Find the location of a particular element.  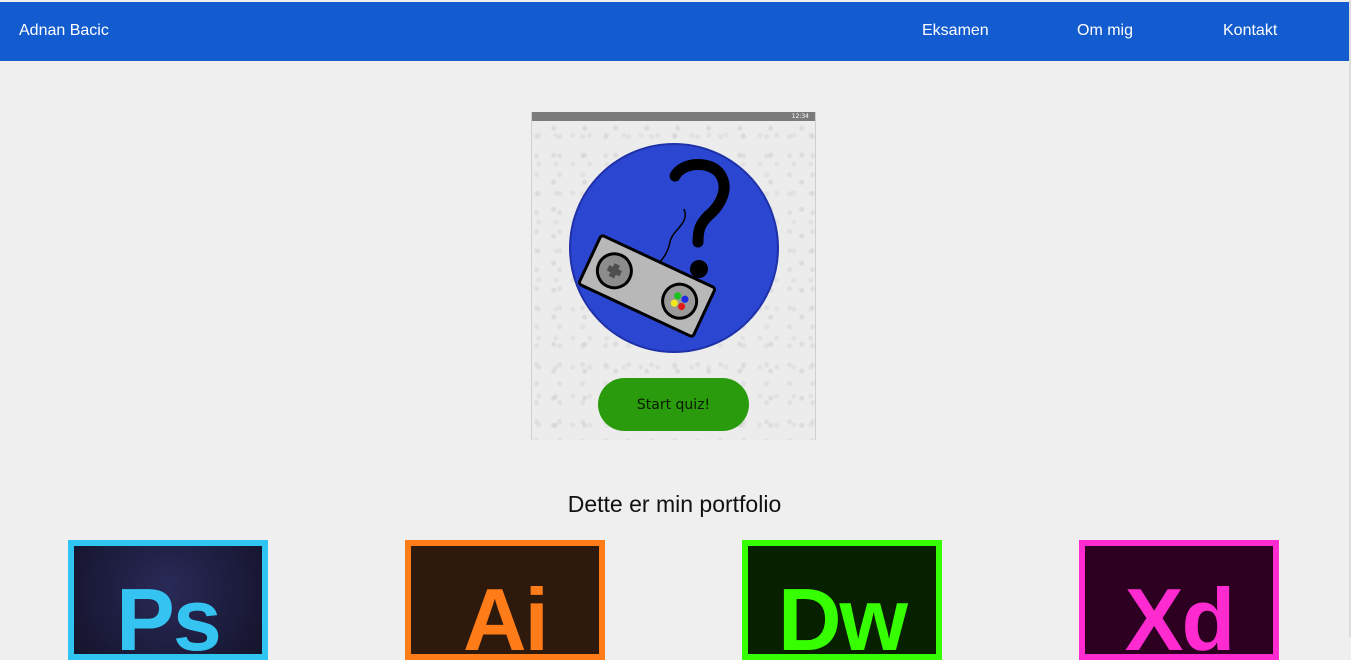

xd-logo-text: Xd is located at coordinates (1179, 615).